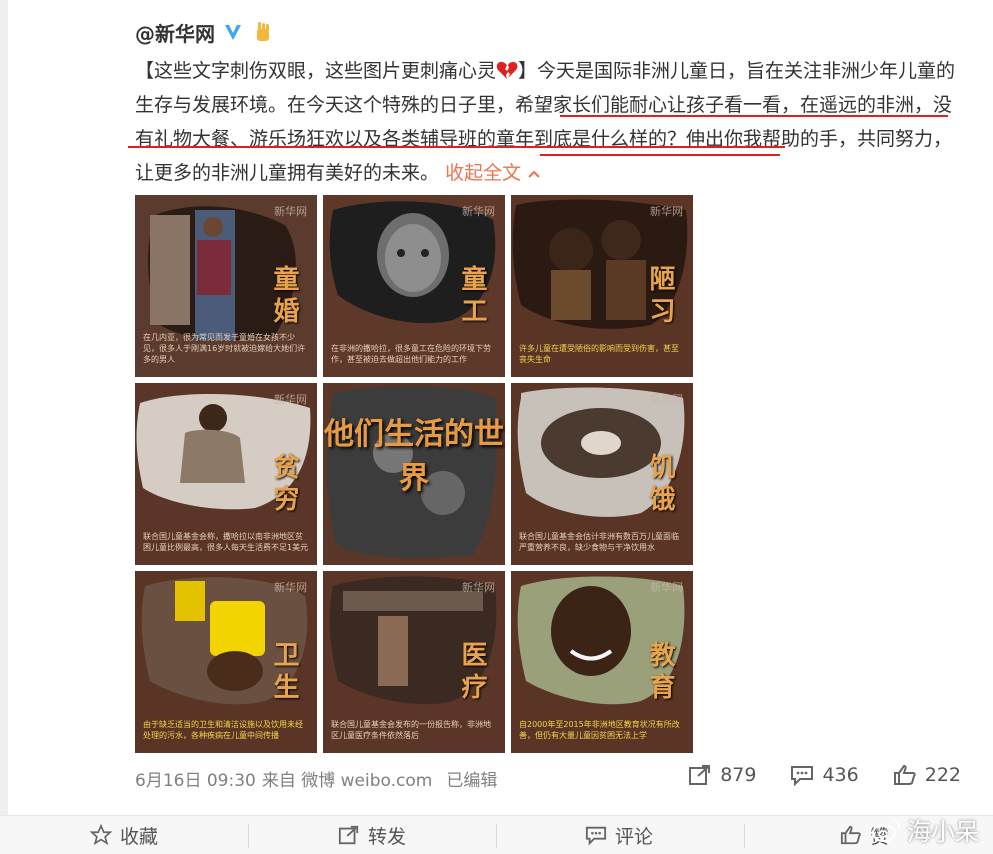 The height and width of the screenshot is (854, 993). I want to click on repost-label: 转发, so click(387, 836).